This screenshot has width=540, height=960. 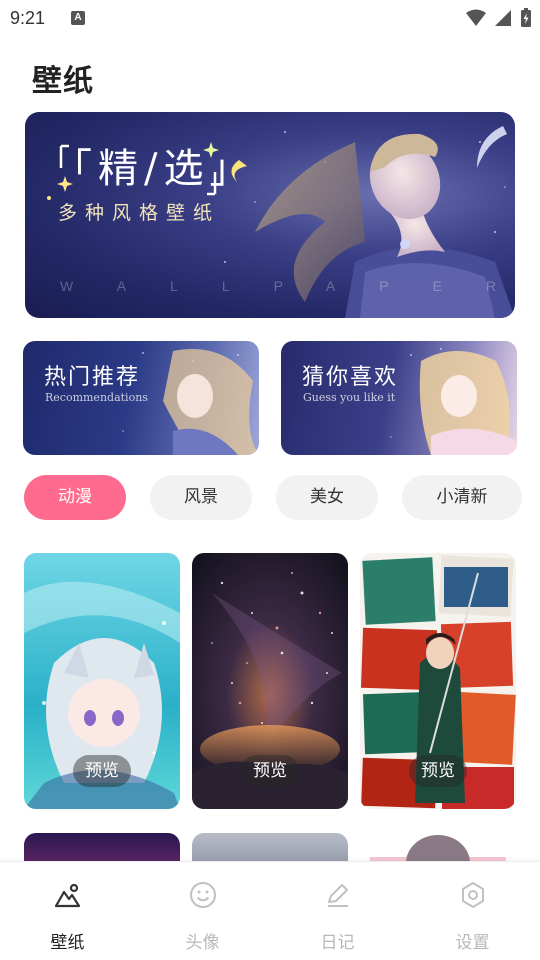 What do you see at coordinates (337, 895) in the screenshot?
I see `pen-icon` at bounding box center [337, 895].